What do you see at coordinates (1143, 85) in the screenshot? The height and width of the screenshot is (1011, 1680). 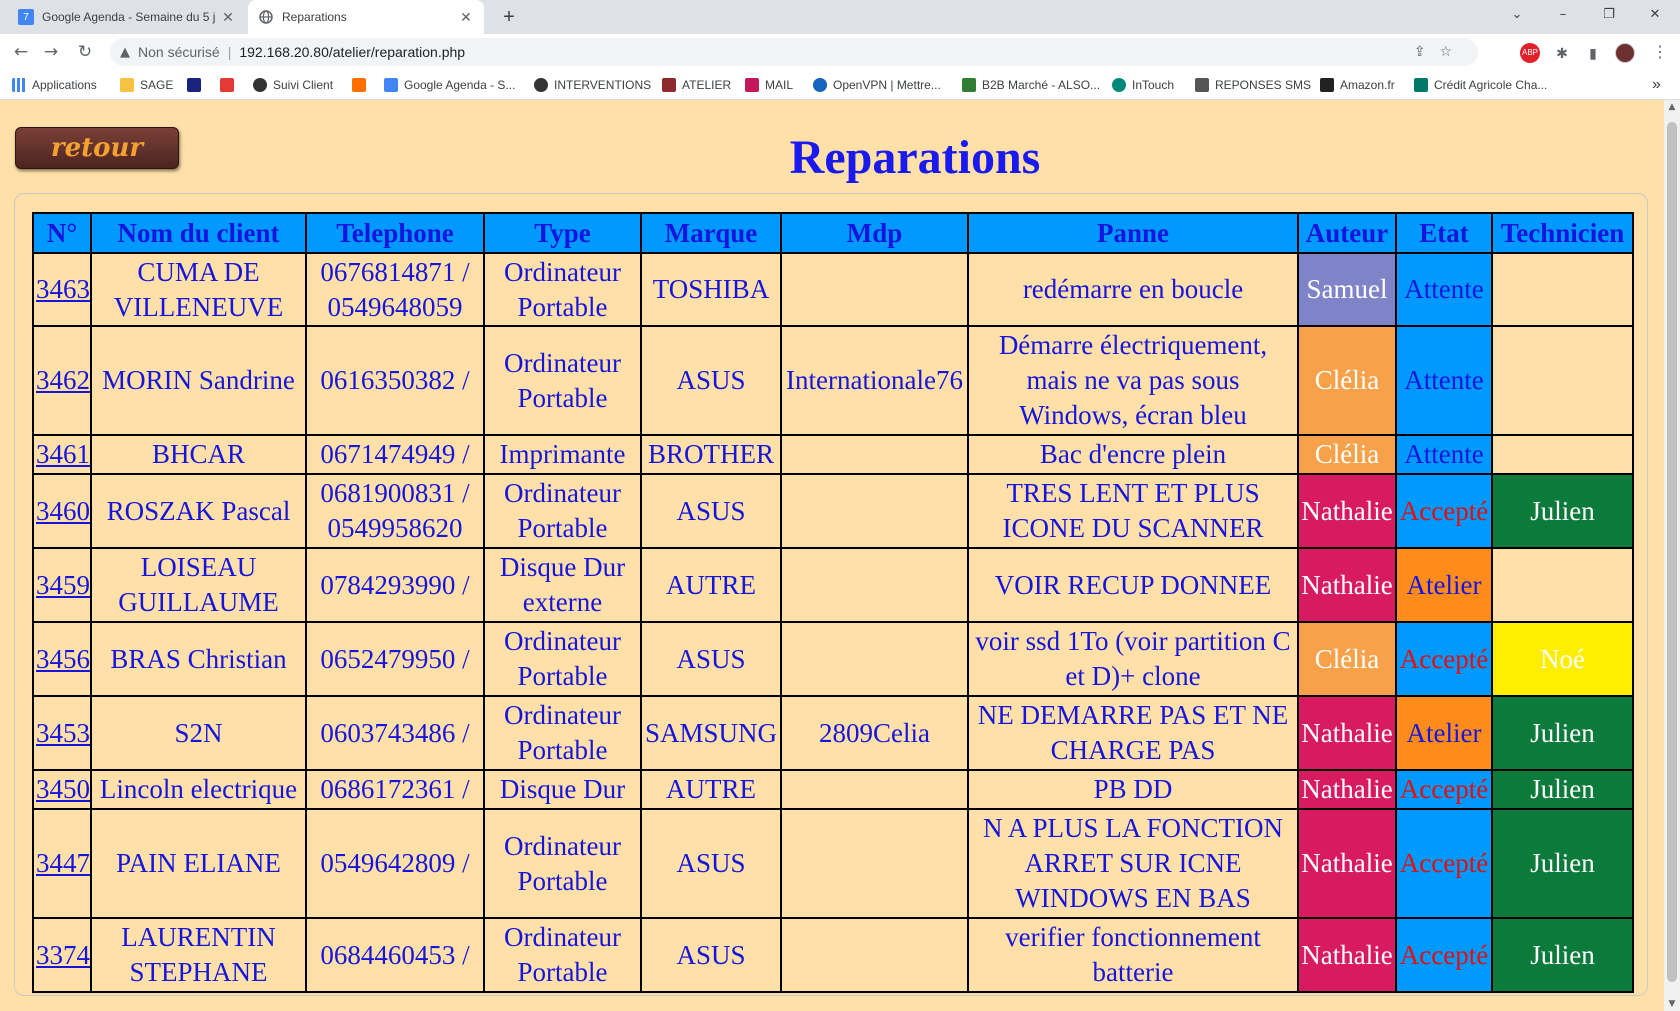 I see `bookmark-intouch: InTouch` at bounding box center [1143, 85].